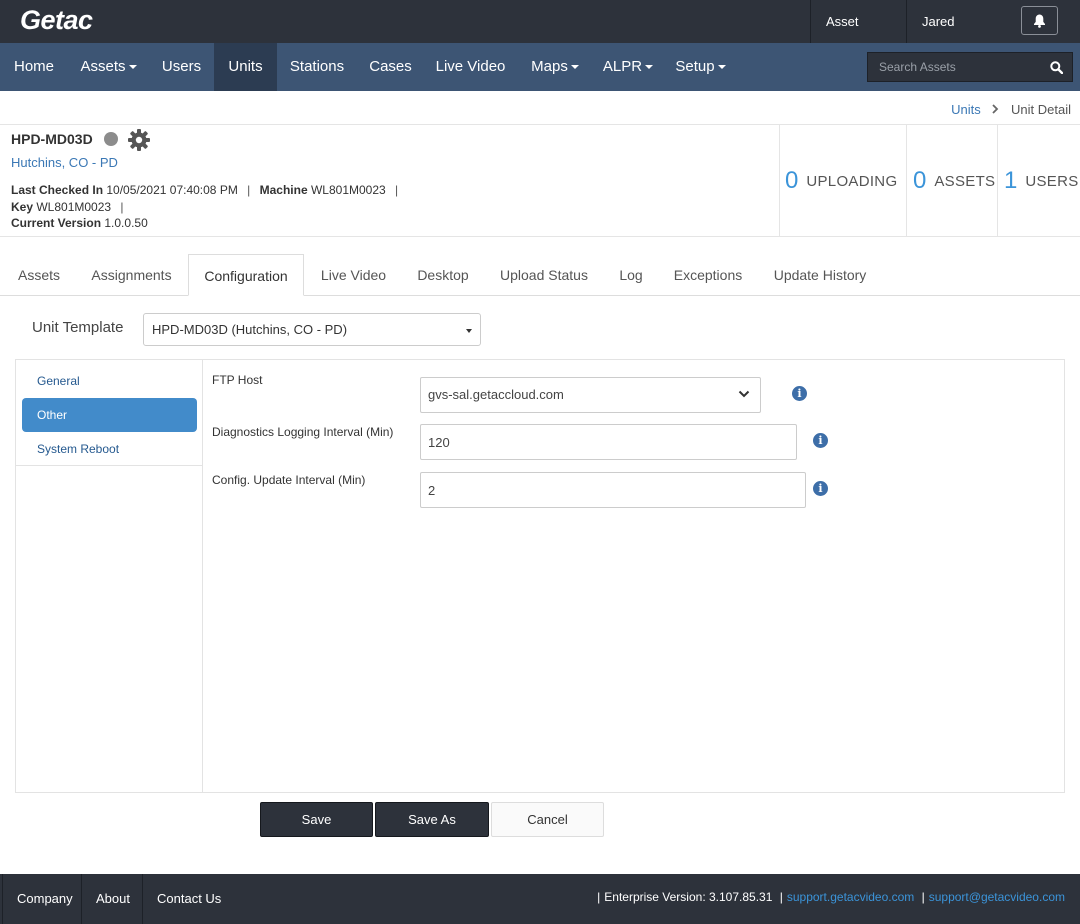 The image size is (1080, 924). I want to click on breadcrumb-current: Unit Detail, so click(1041, 109).